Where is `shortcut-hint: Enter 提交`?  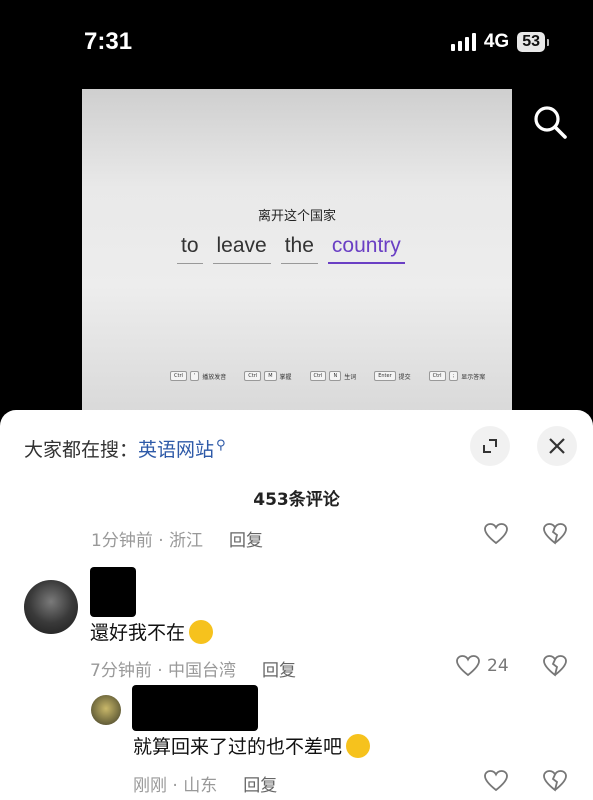
shortcut-hint: Enter 提交 is located at coordinates (392, 376).